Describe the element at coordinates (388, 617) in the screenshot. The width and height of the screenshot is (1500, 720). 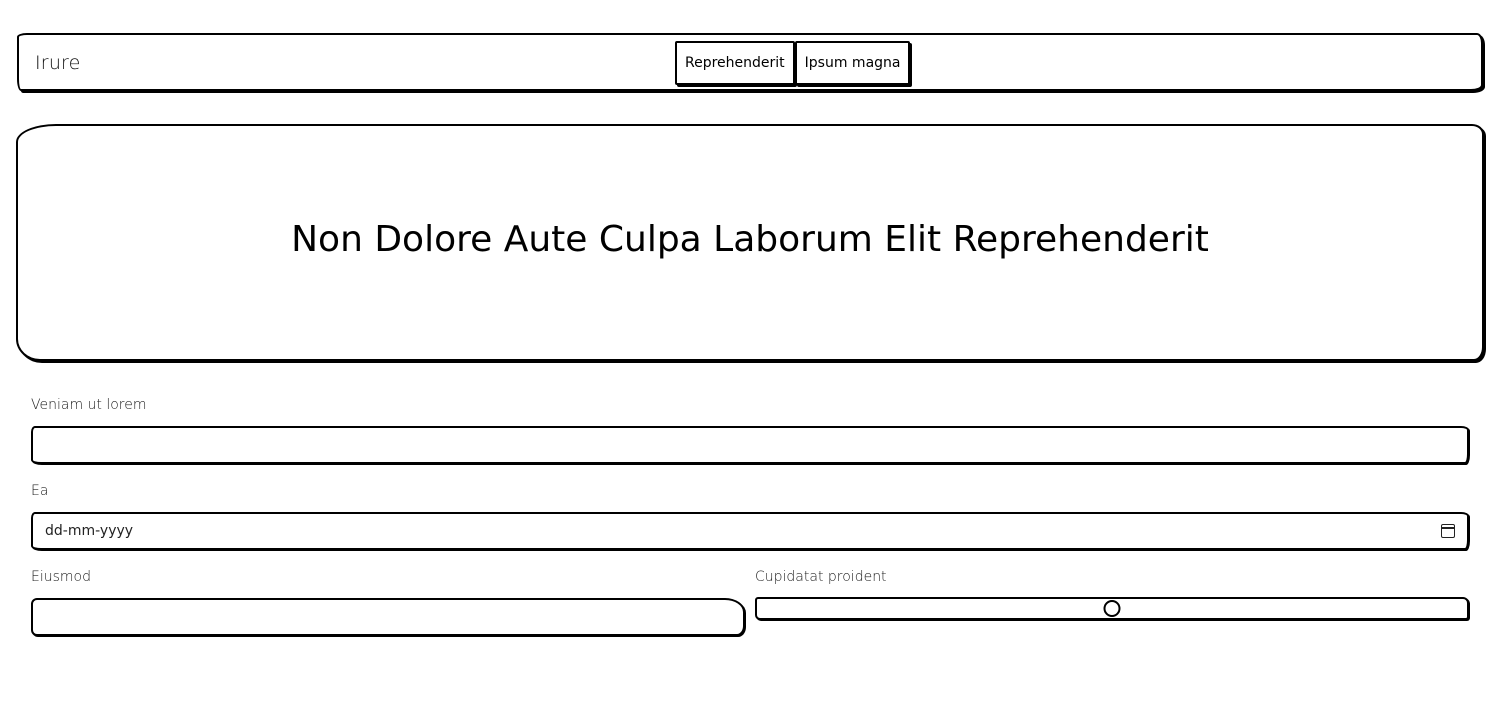
I see `text-input-eiusmod` at that location.